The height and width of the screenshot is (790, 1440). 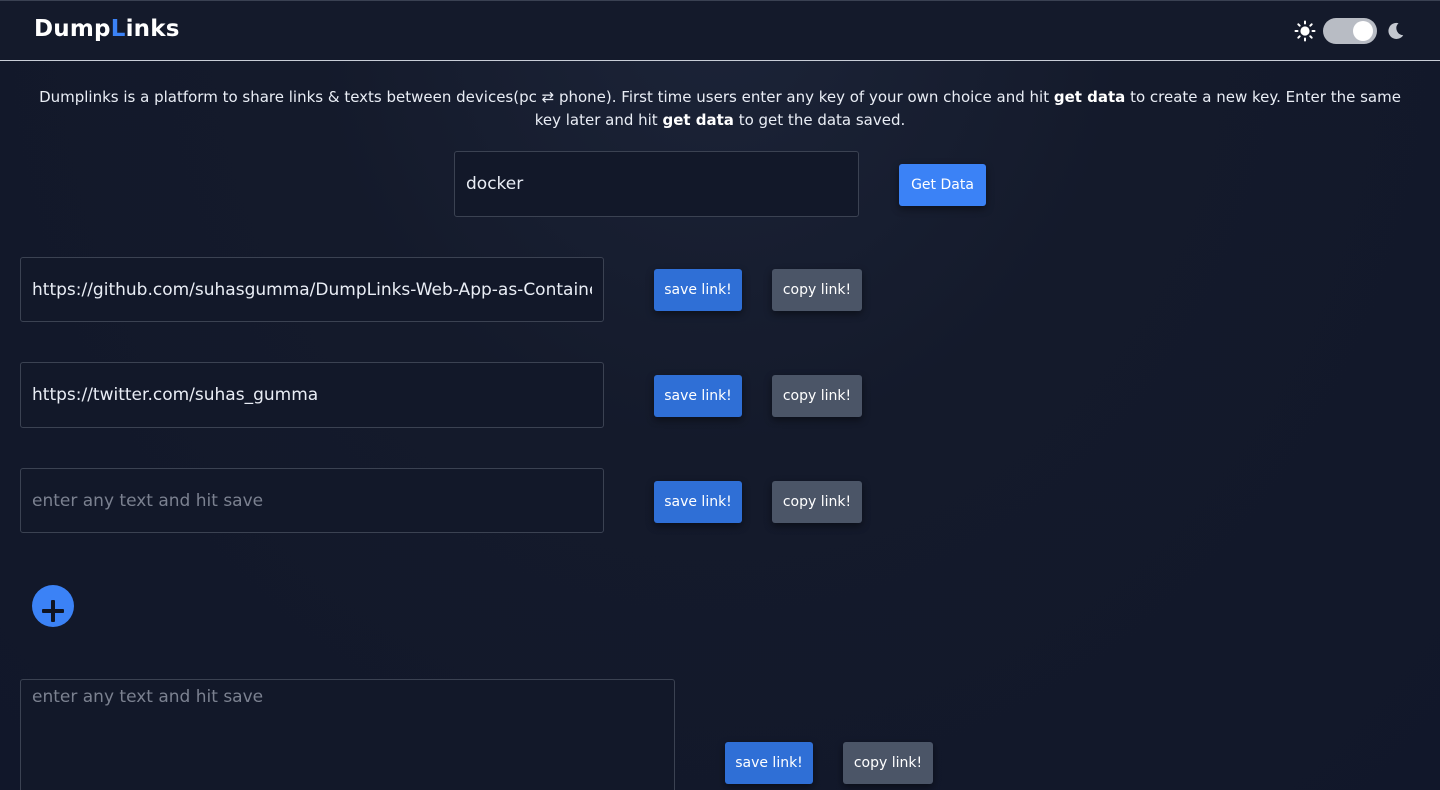 I want to click on text-area, so click(x=347, y=734).